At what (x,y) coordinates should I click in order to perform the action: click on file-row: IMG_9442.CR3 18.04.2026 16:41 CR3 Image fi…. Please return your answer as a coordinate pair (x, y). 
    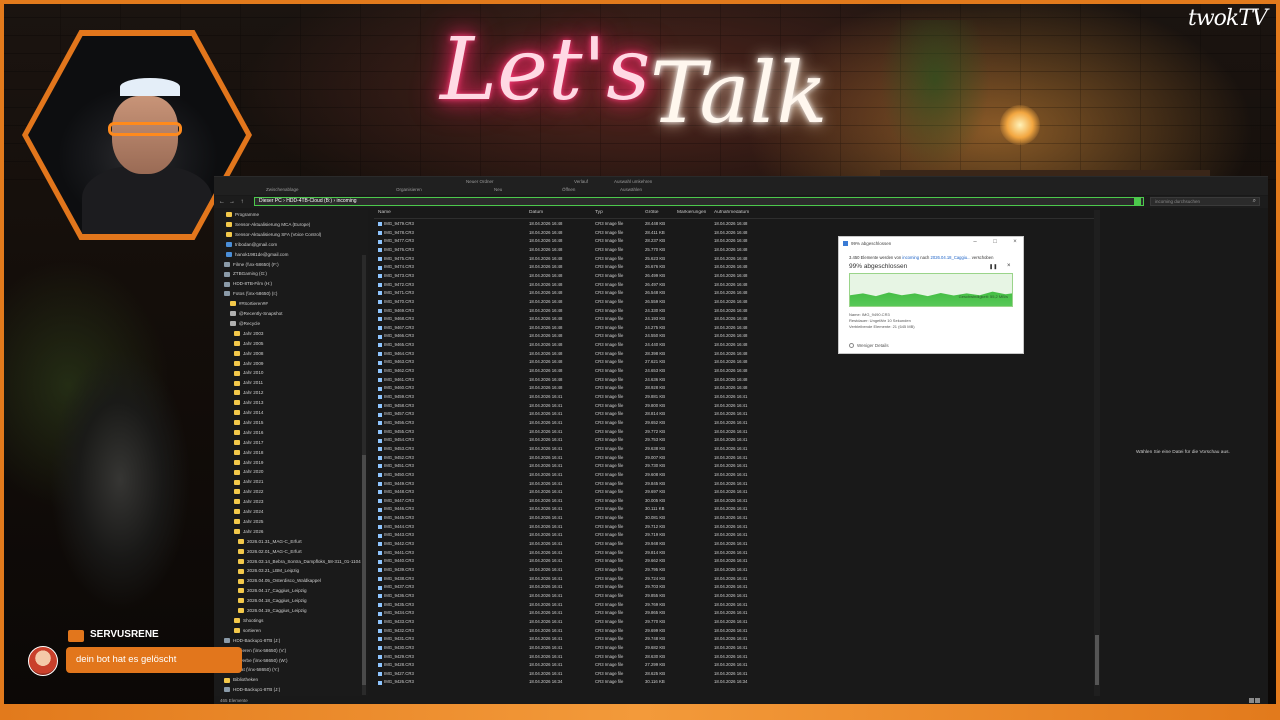
    Looking at the image, I should click on (734, 544).